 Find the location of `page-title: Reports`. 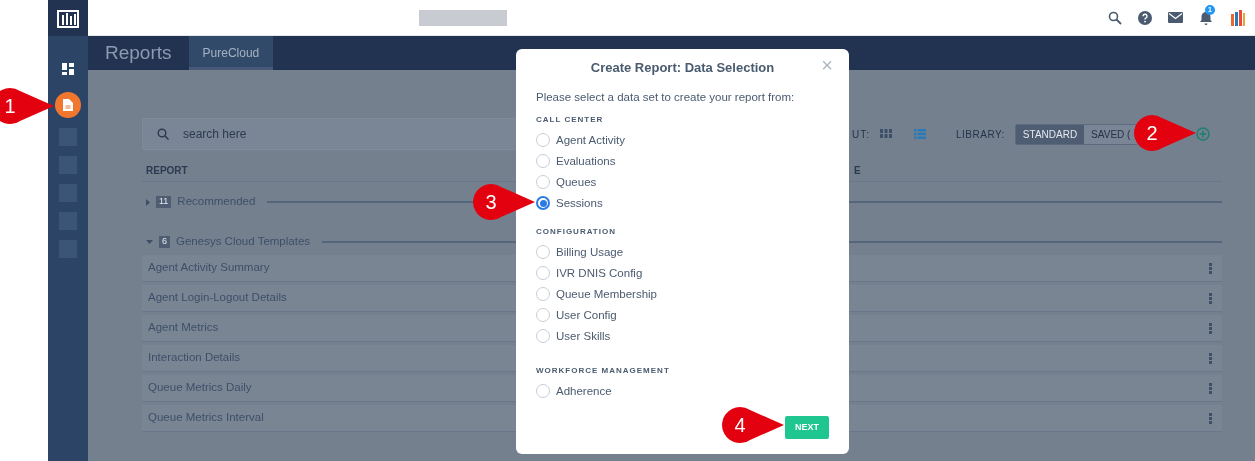

page-title: Reports is located at coordinates (138, 52).